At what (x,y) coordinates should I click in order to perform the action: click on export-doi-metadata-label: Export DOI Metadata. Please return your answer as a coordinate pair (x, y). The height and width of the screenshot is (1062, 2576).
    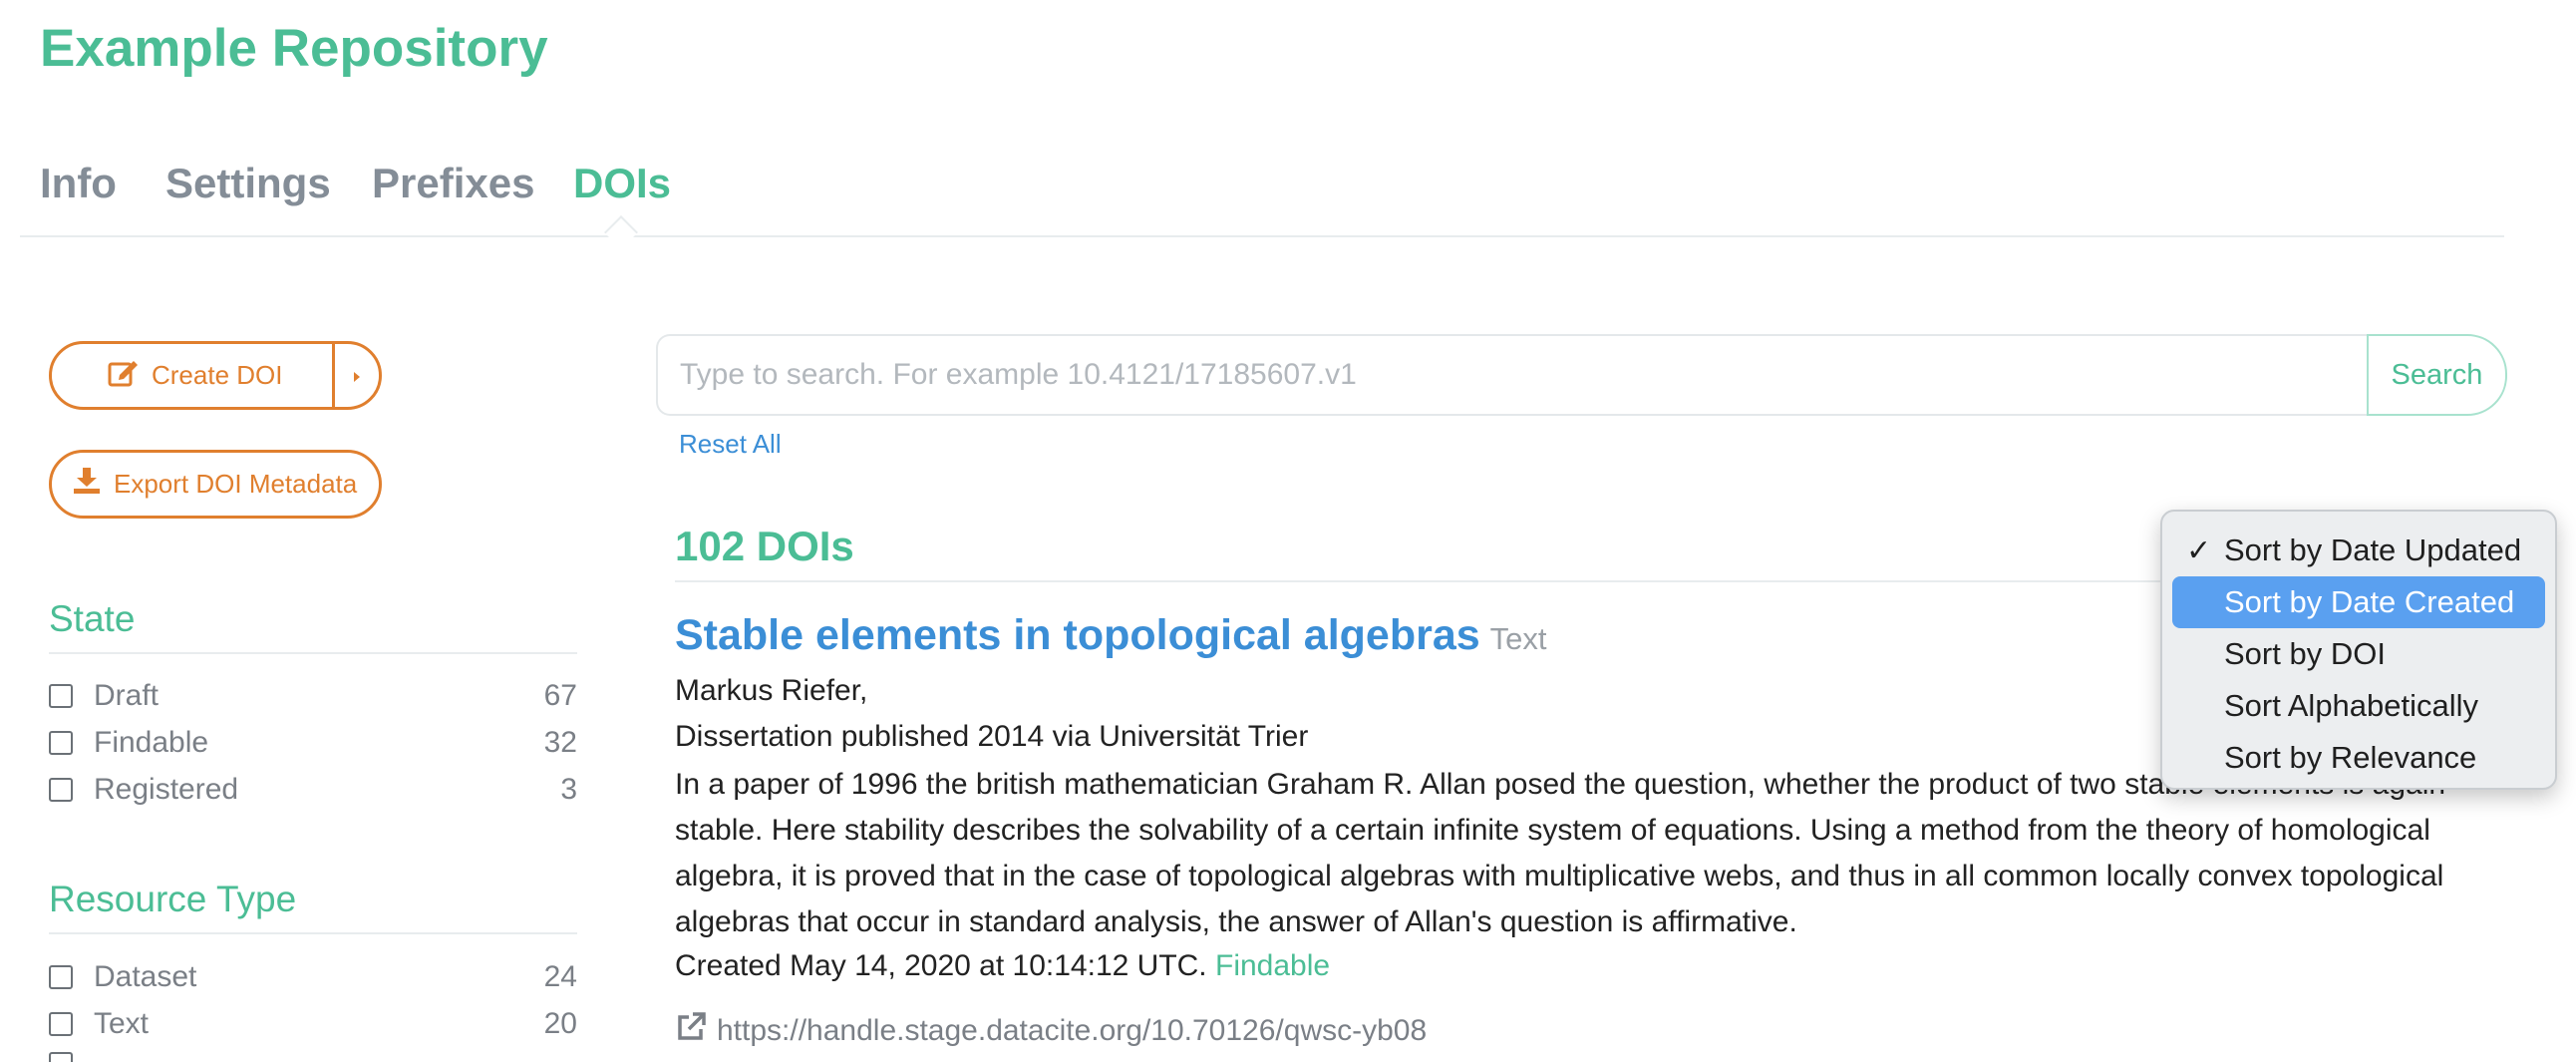
    Looking at the image, I should click on (236, 484).